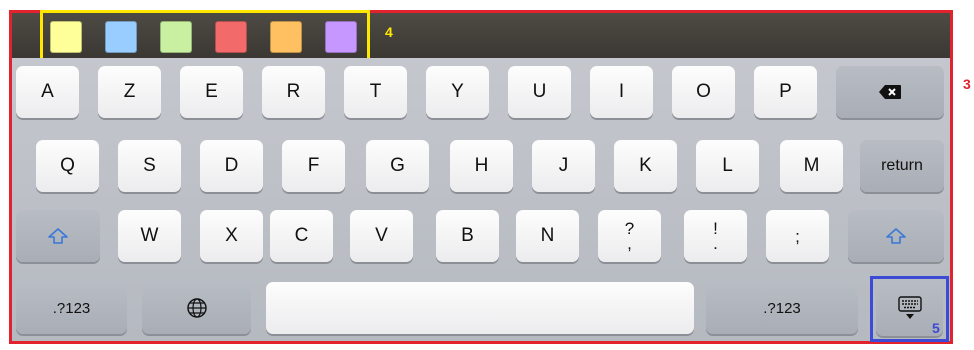  Describe the element at coordinates (715, 243) in the screenshot. I see `key-period-bottom: .` at that location.